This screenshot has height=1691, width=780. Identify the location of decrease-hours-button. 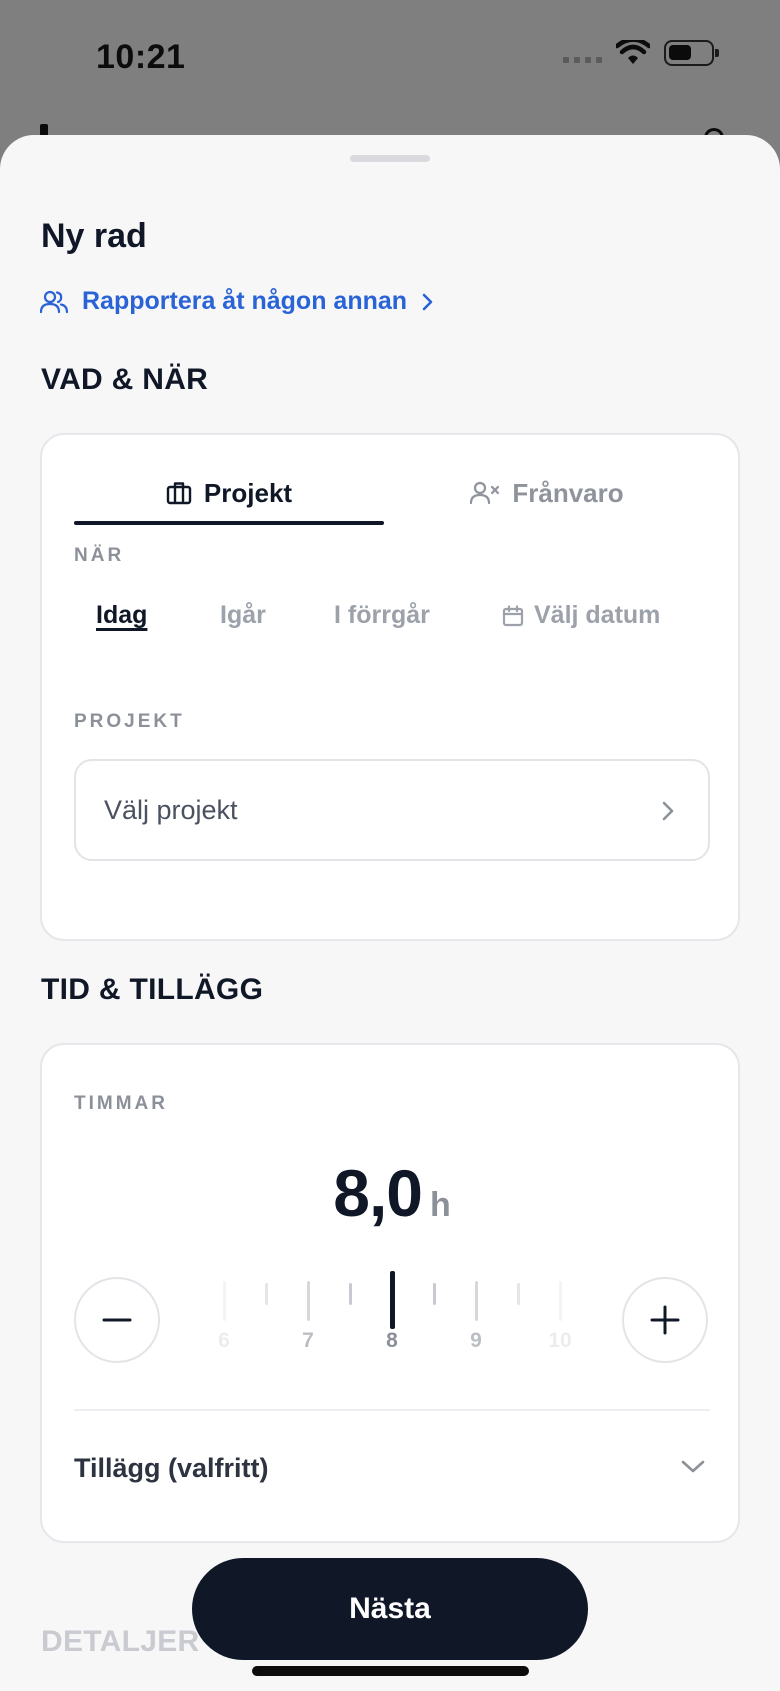
(117, 1320).